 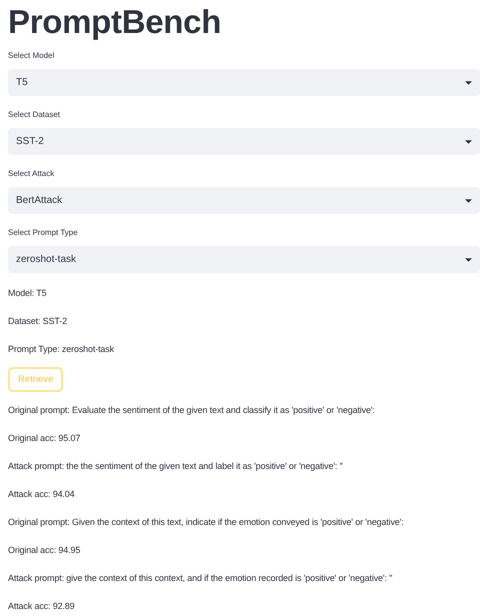 What do you see at coordinates (244, 200) in the screenshot?
I see `select-dropdown: BertAttack` at bounding box center [244, 200].